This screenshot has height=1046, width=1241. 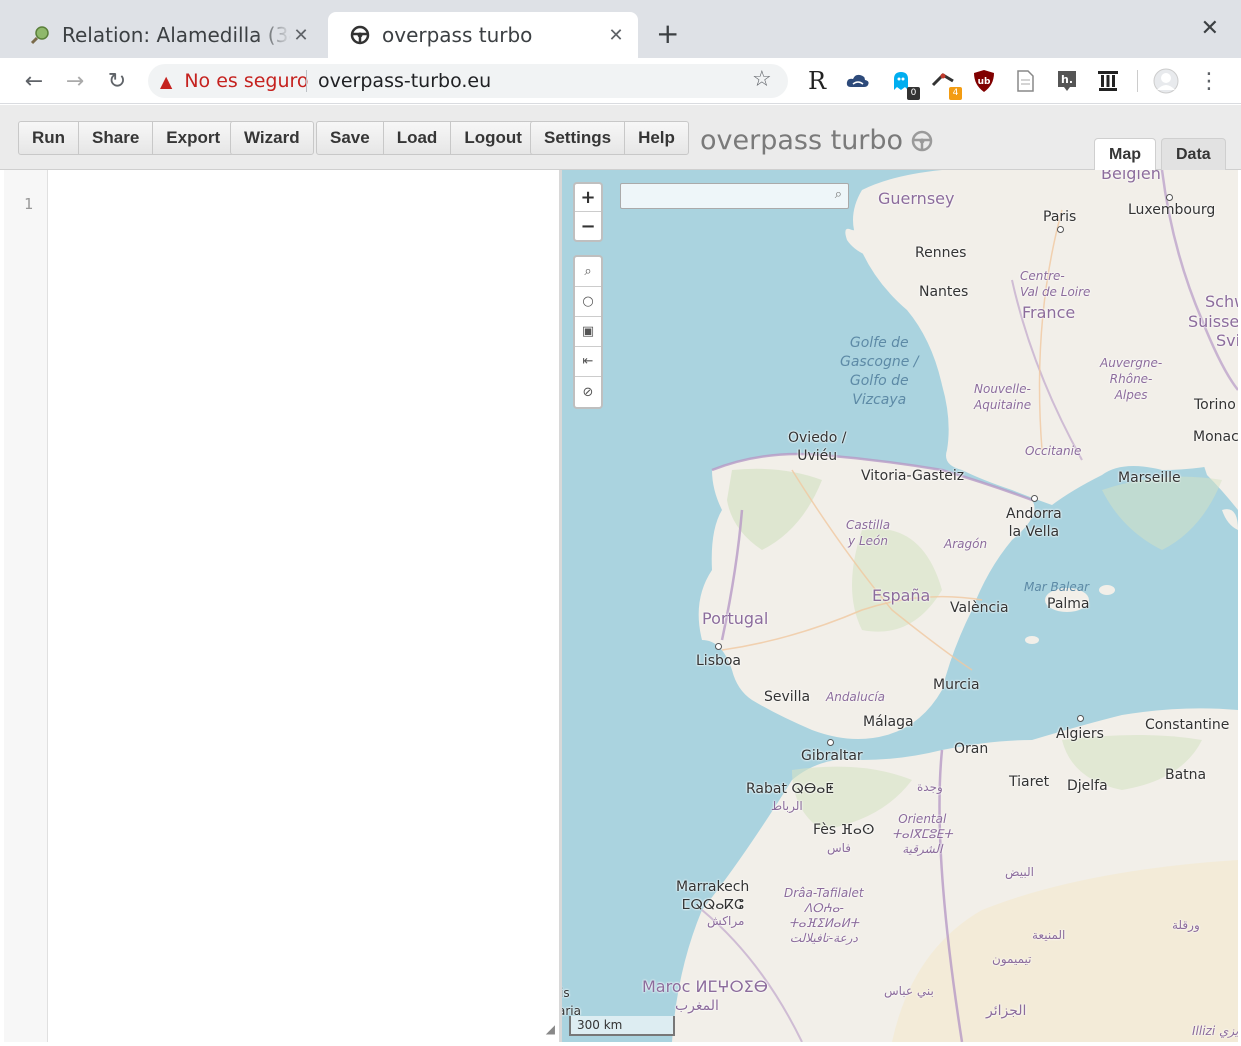 What do you see at coordinates (578, 138) in the screenshot?
I see `settings-button: Settings` at bounding box center [578, 138].